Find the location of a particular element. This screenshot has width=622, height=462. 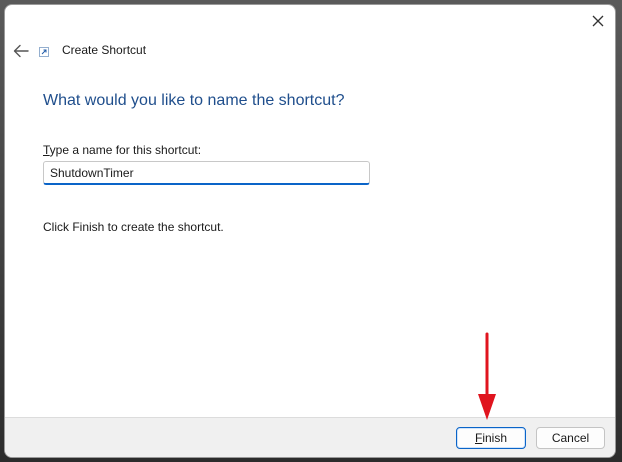

dialog-title: Create Shortcut is located at coordinates (104, 50).